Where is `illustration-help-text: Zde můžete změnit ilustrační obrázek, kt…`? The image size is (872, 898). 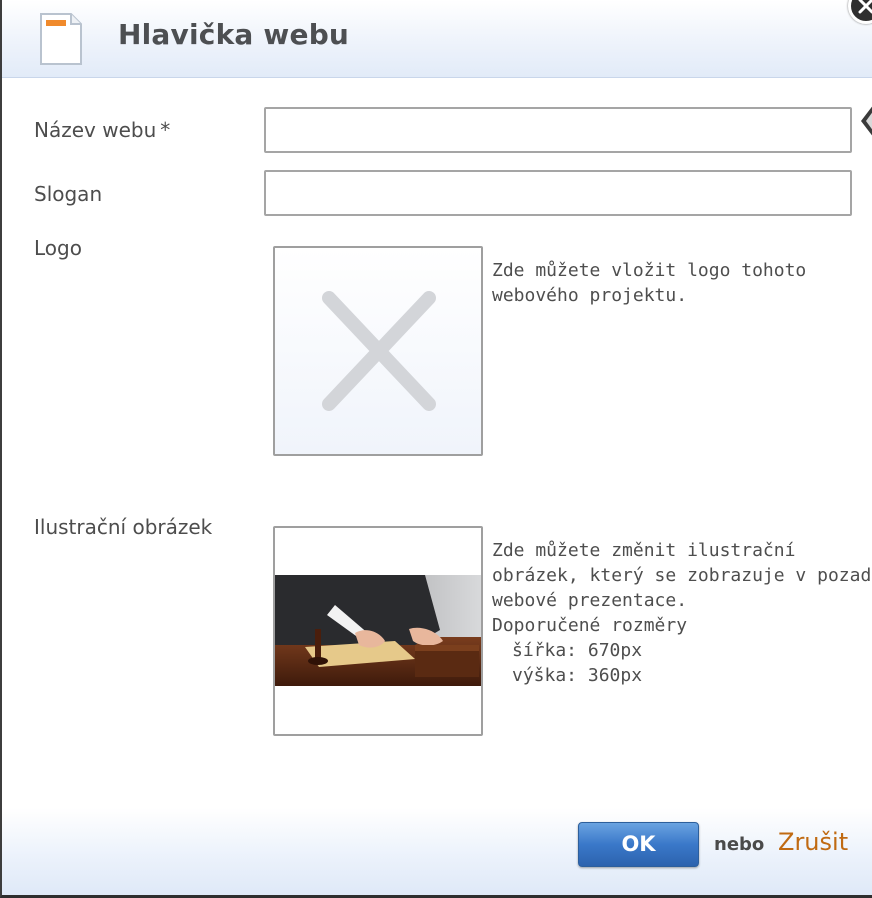
illustration-help-text: Zde můžete změnit ilustrační obrázek, kt… is located at coordinates (682, 613).